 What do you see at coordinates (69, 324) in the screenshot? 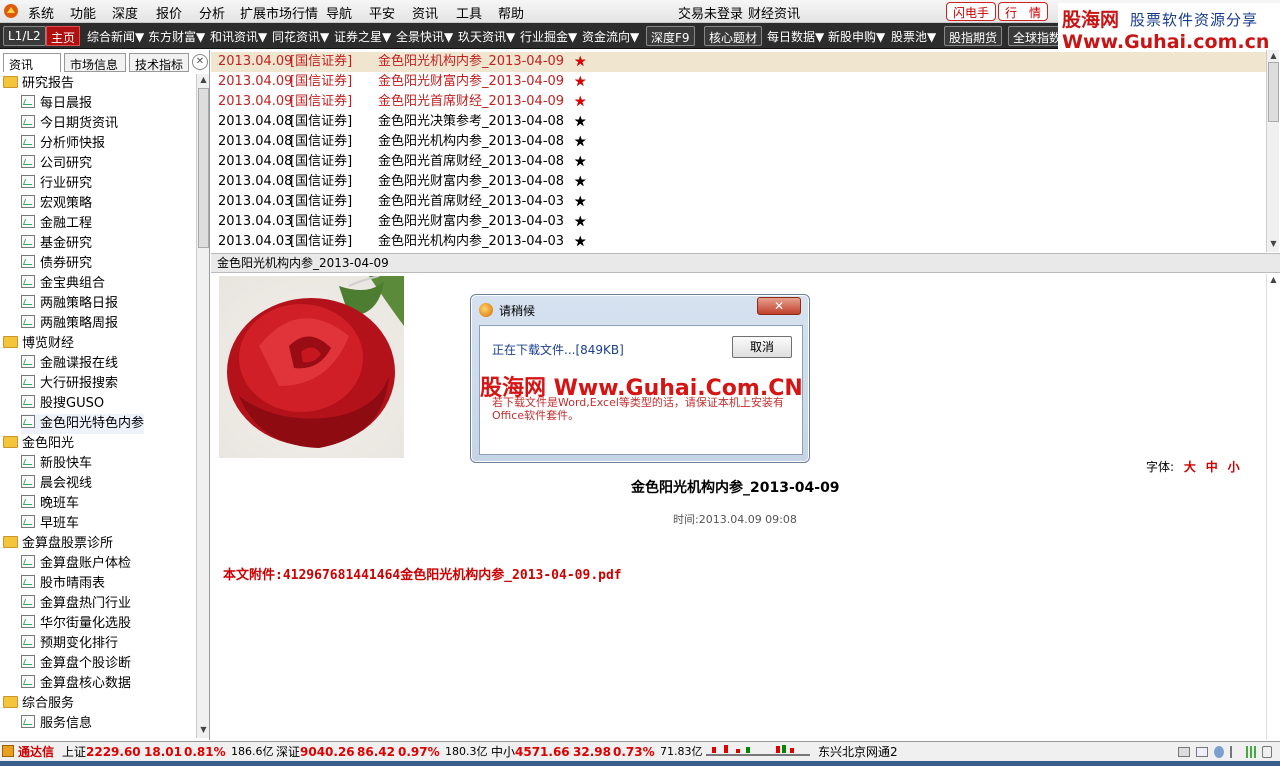
I see `tree-item: 两融策略周报` at bounding box center [69, 324].